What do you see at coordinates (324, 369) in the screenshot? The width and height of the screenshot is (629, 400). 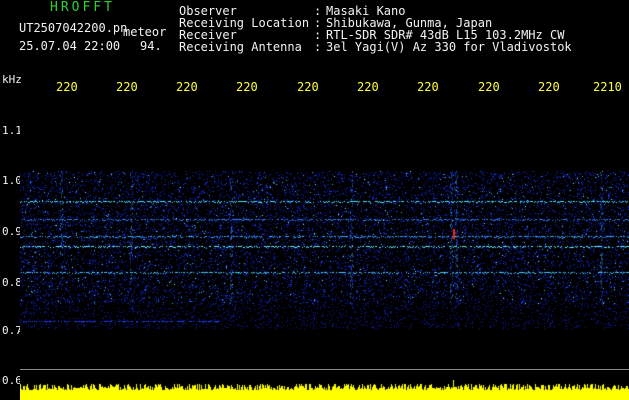 I see `baseline-rule` at bounding box center [324, 369].